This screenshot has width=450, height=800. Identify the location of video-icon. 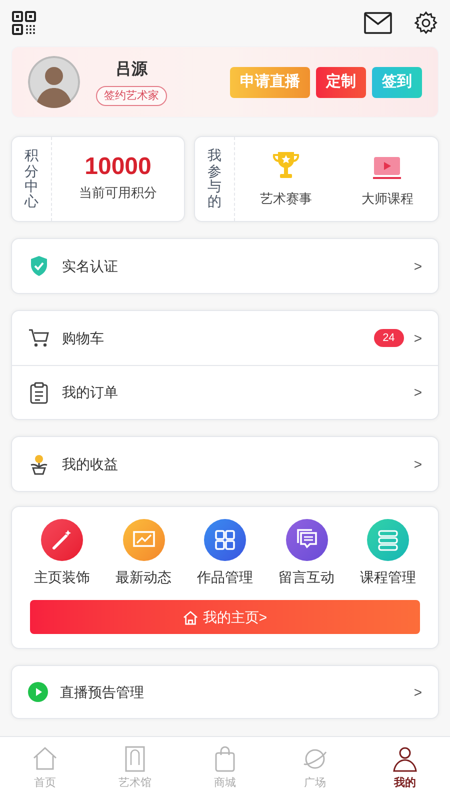
(387, 168).